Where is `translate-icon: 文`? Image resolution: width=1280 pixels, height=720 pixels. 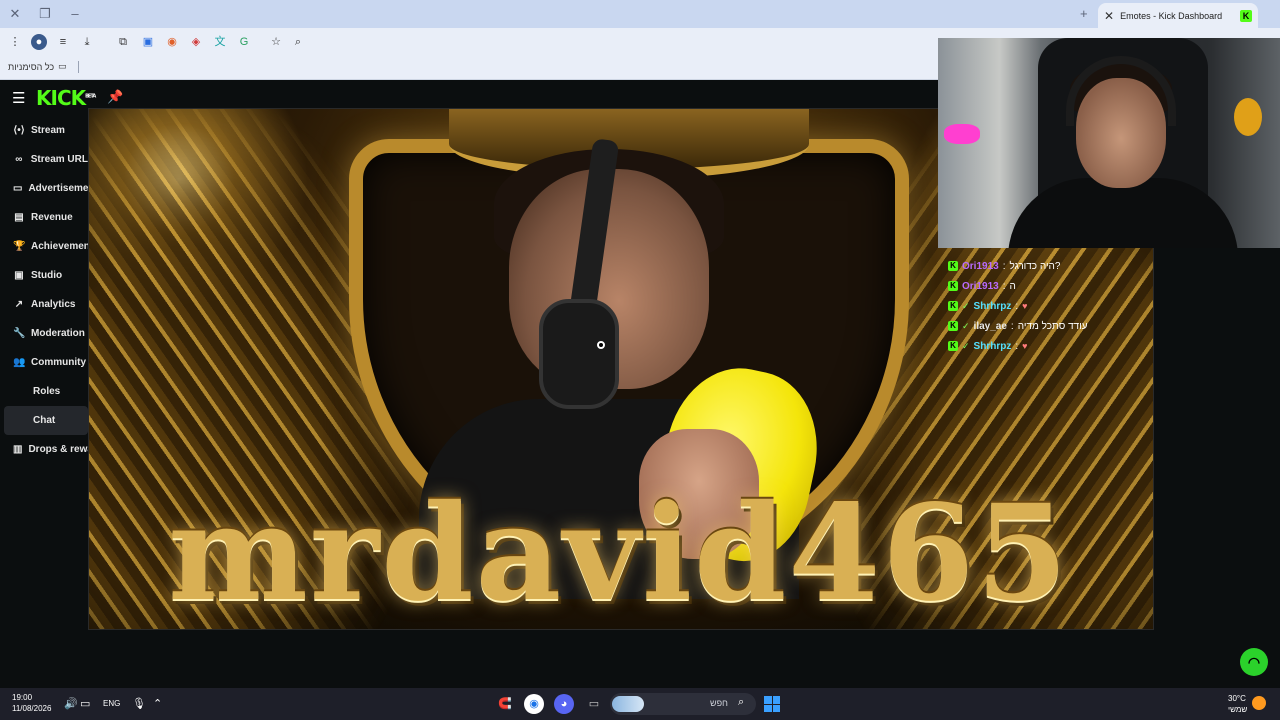
translate-icon: 文 is located at coordinates (220, 42).